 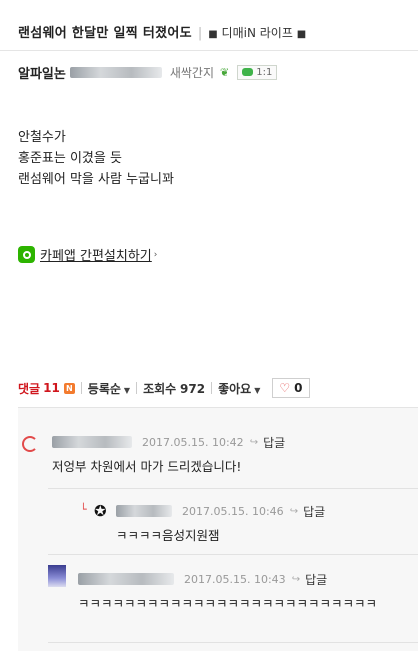 I want to click on comment-count: 11, so click(x=51, y=388).